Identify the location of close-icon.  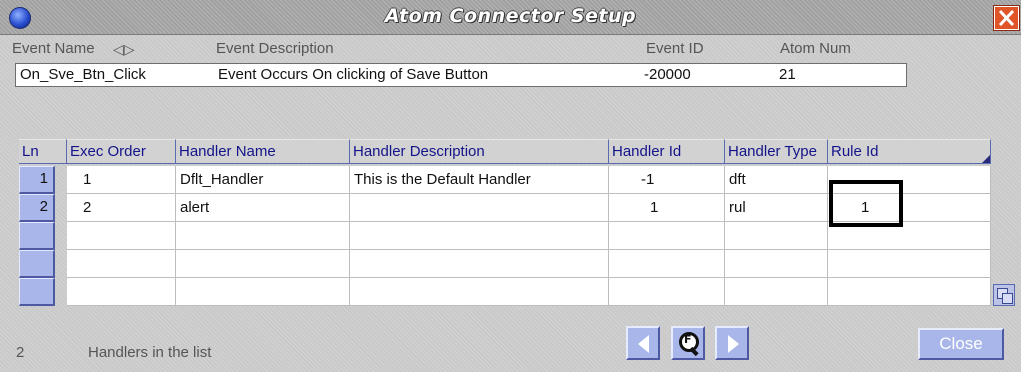
(1006, 18).